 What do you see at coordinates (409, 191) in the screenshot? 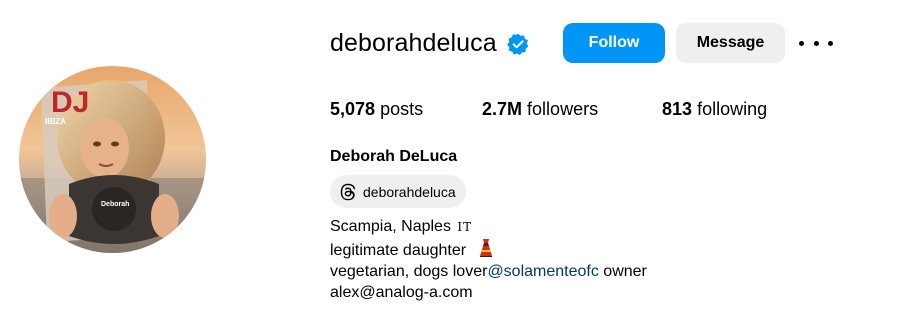
I see `threads-handle: deborahdeluca` at bounding box center [409, 191].